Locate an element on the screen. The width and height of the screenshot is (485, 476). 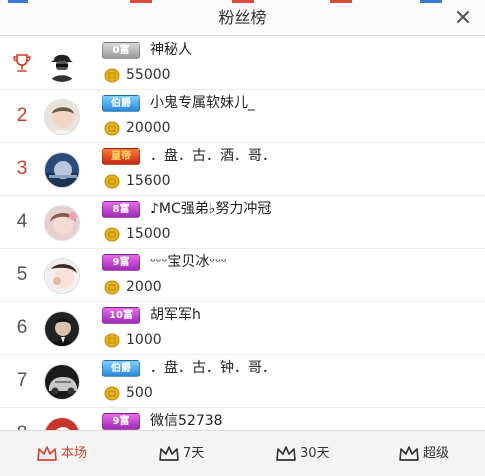
tab-7-days: 7天 is located at coordinates (181, 453).